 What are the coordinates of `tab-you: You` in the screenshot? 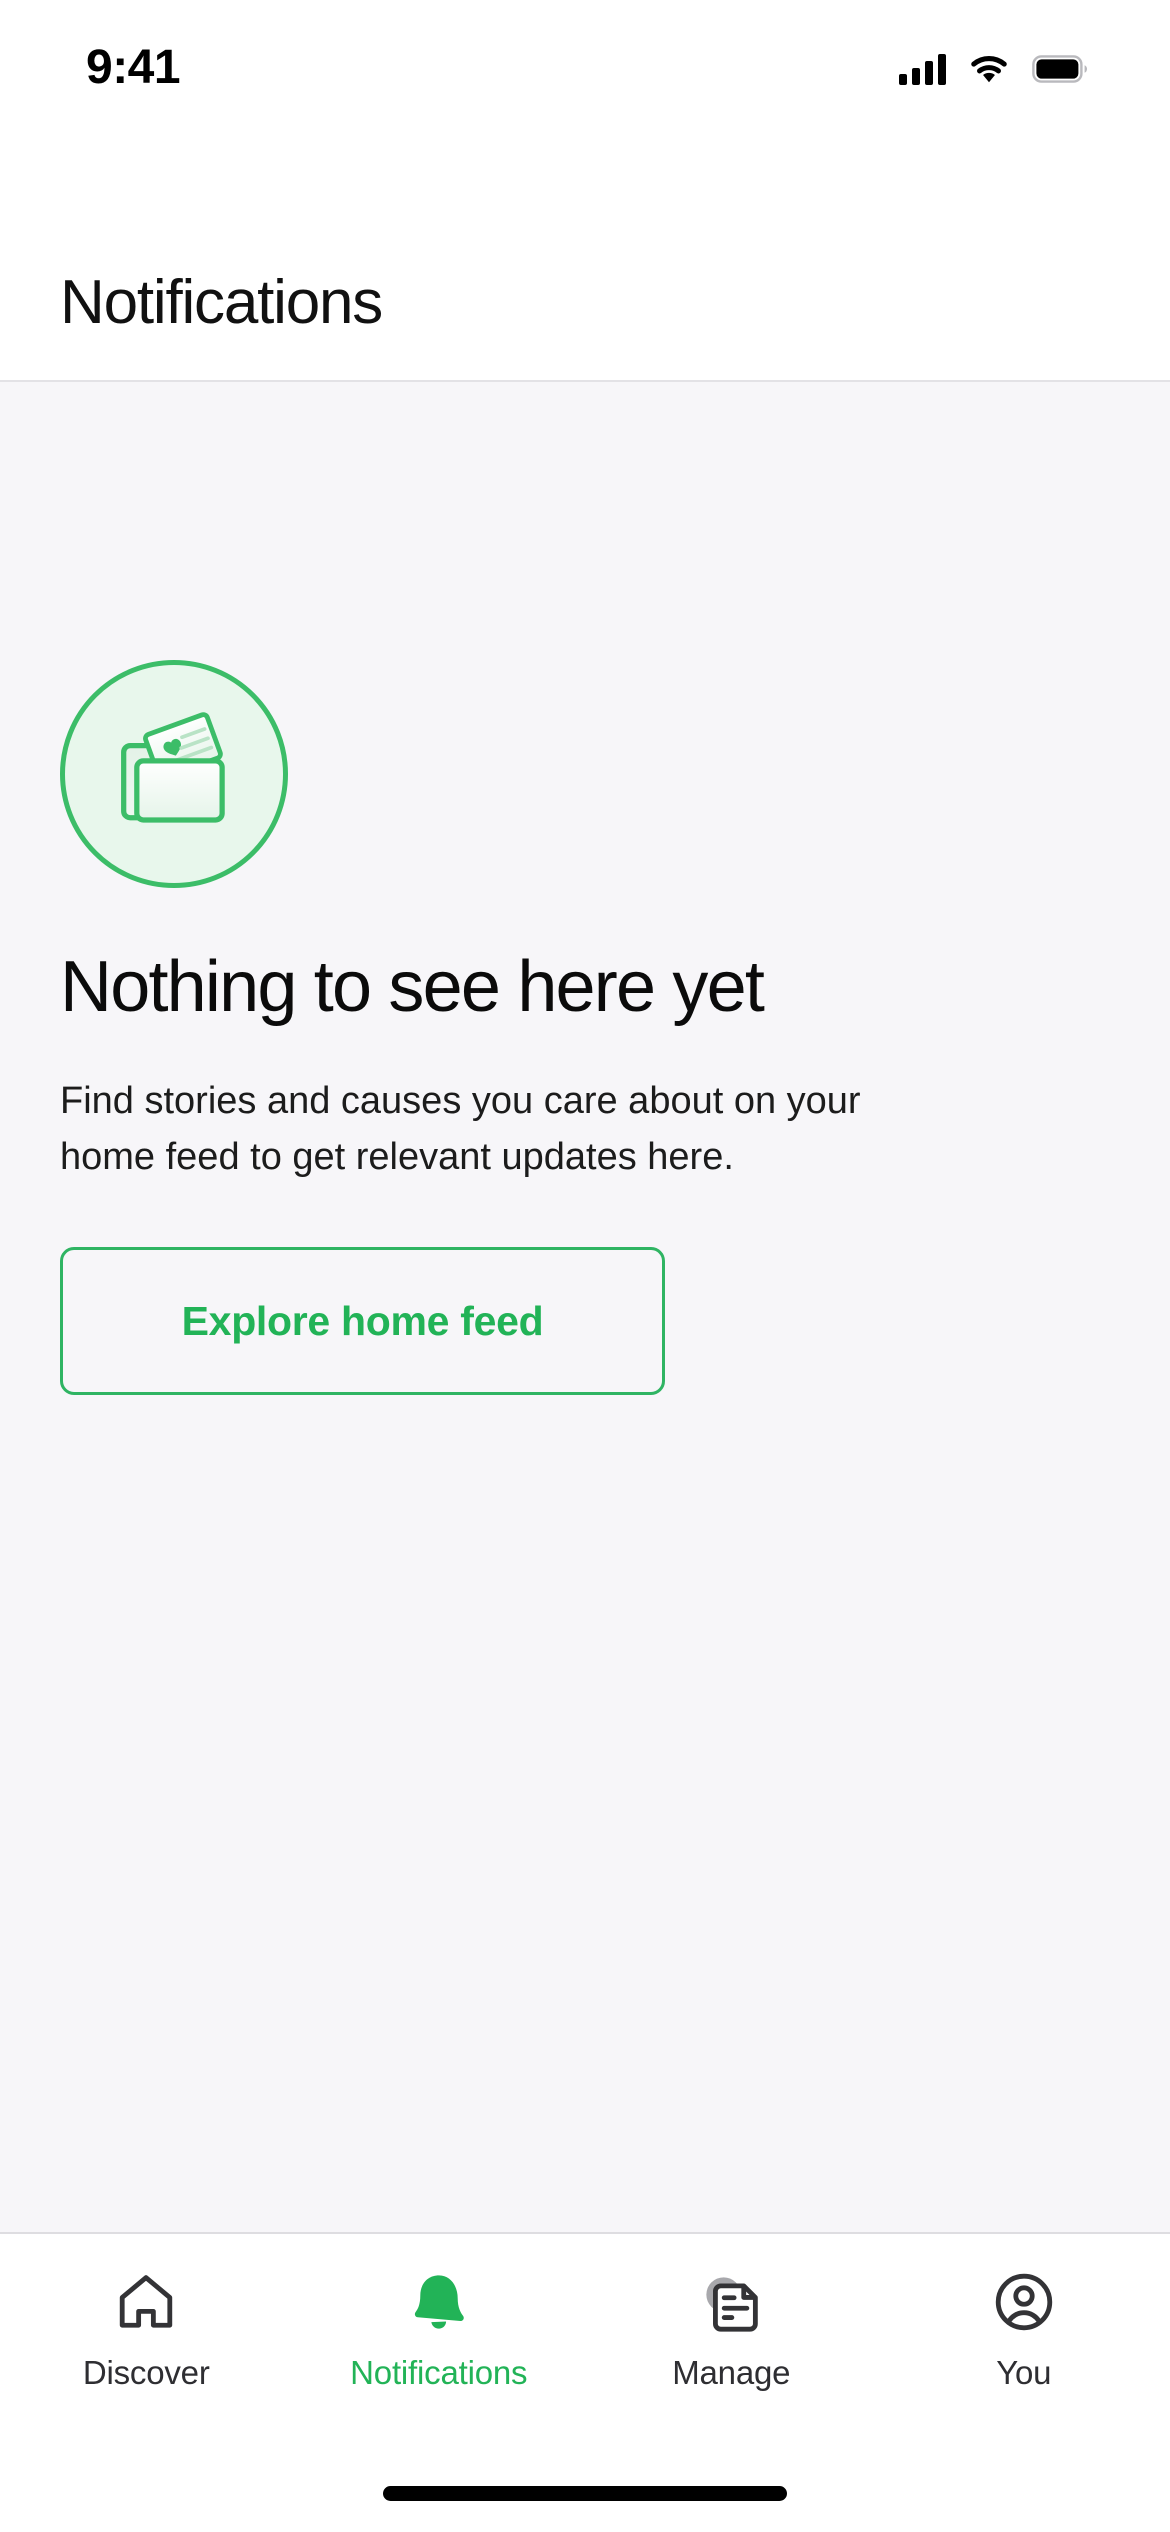 It's located at (1024, 2328).